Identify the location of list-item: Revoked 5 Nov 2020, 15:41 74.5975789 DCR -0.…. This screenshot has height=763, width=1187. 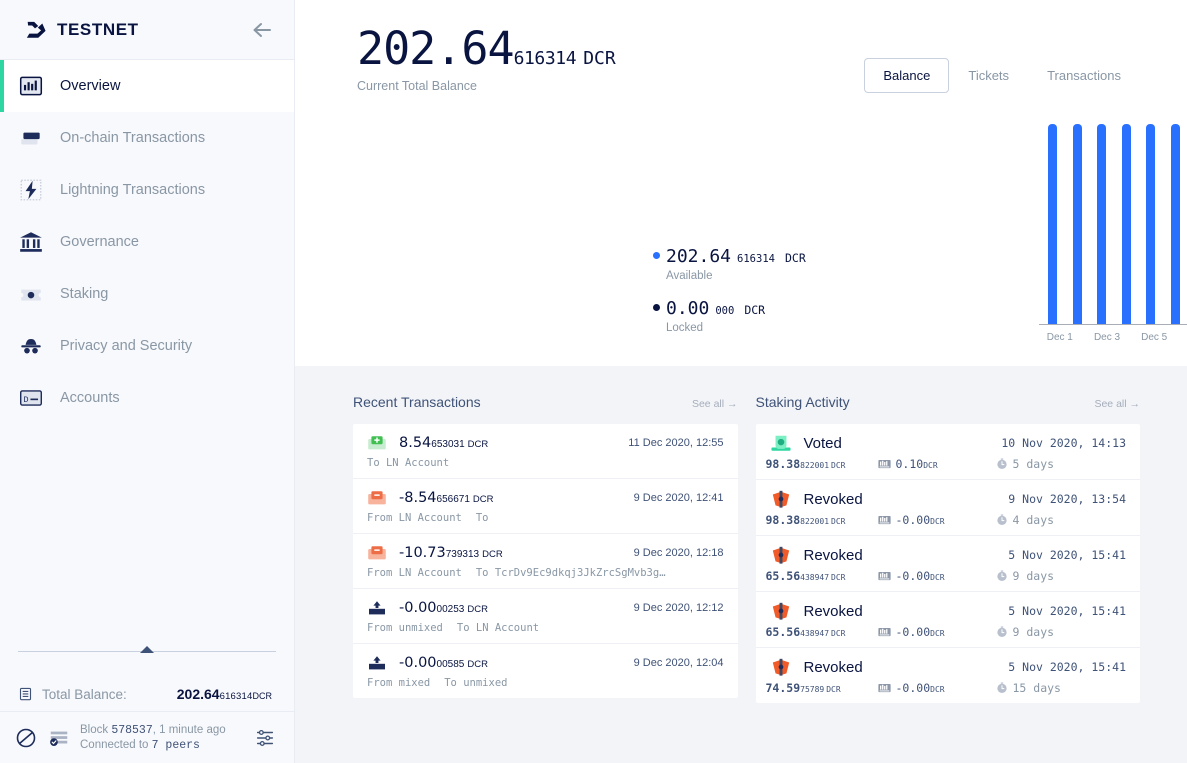
(948, 675).